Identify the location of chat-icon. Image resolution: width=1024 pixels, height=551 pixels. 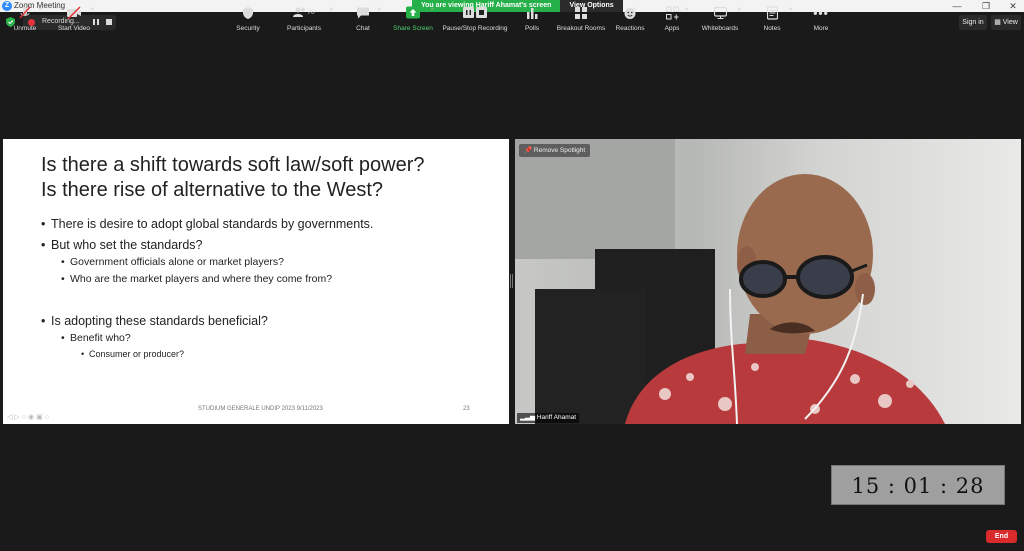
(363, 13).